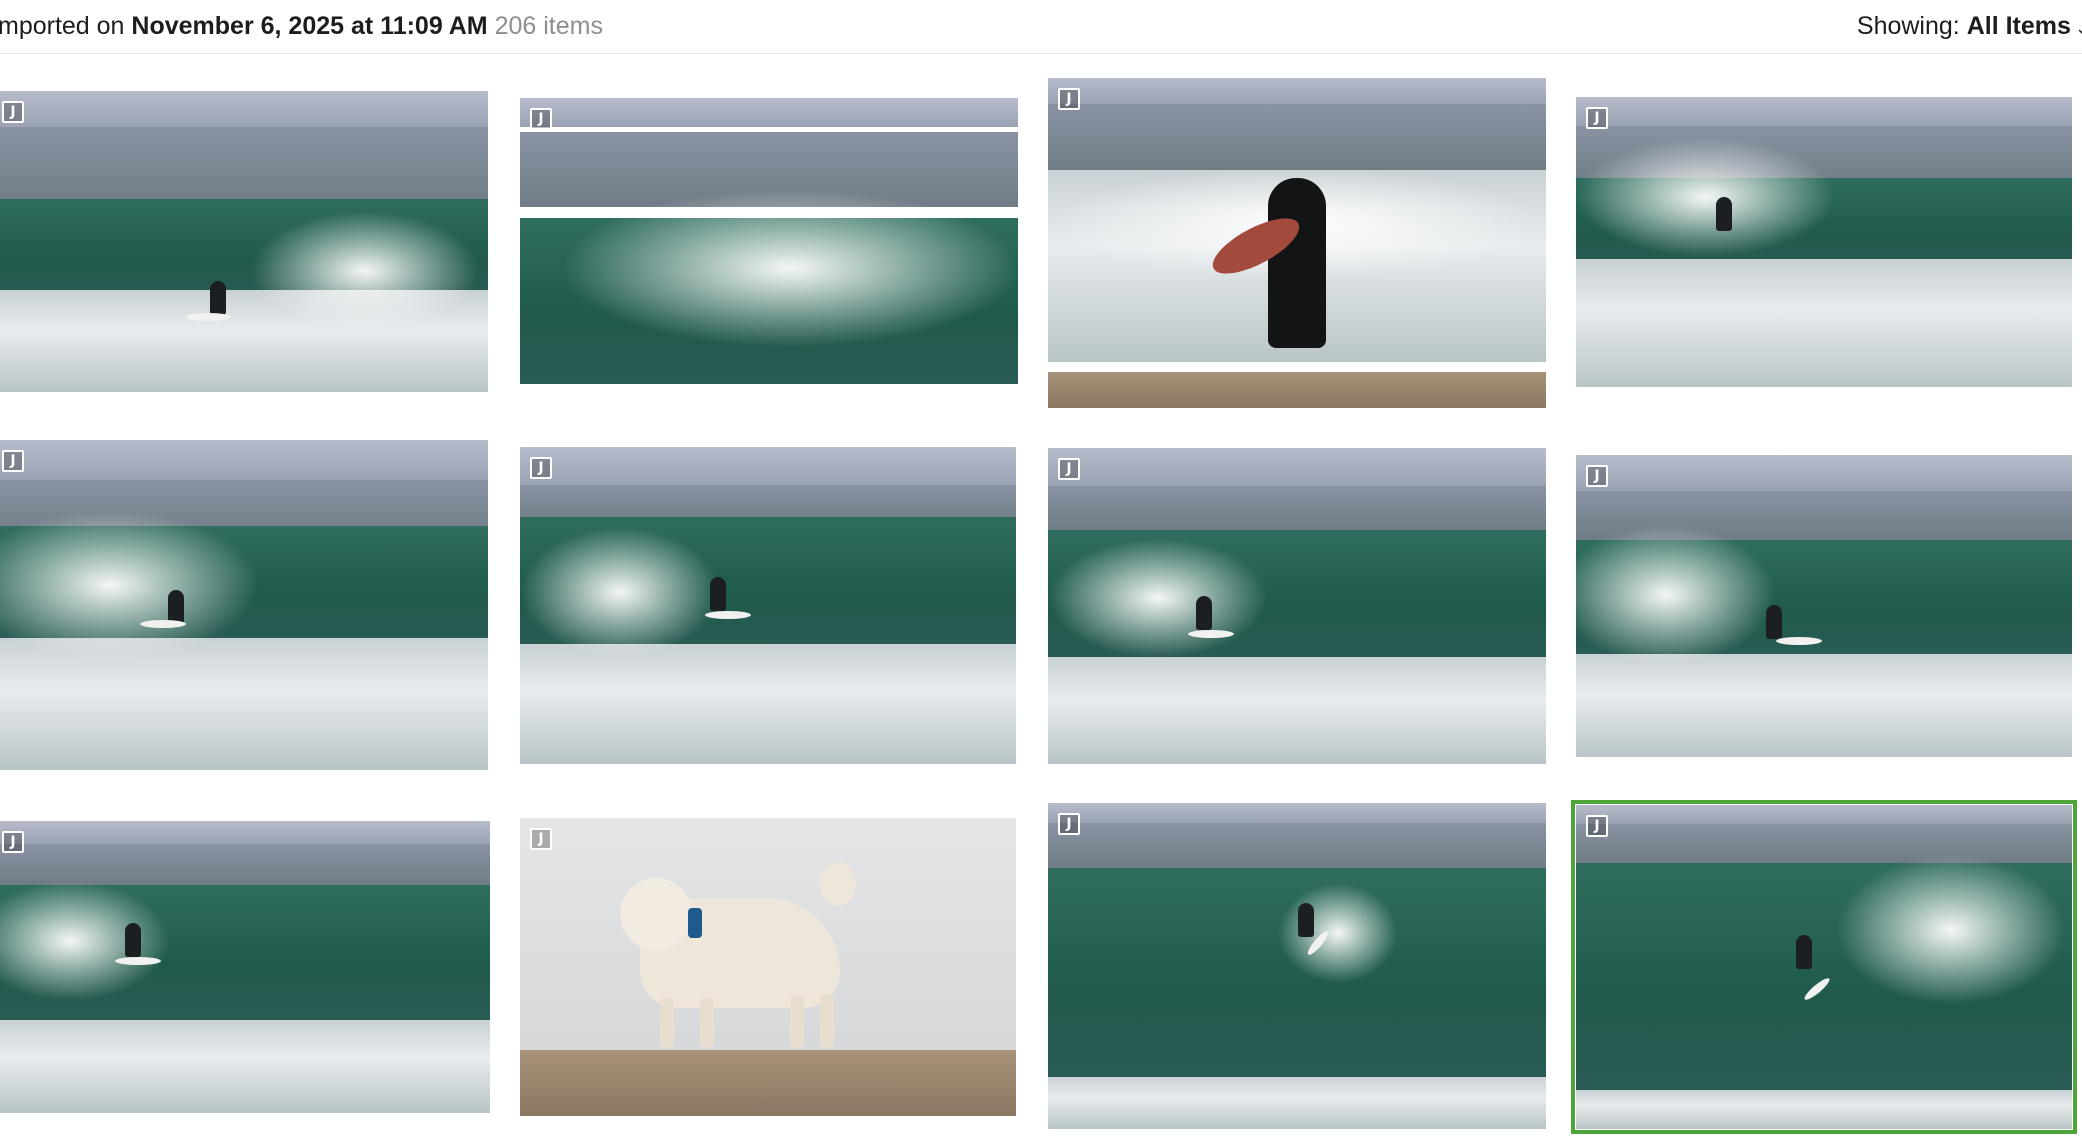 This screenshot has width=2082, height=1142. What do you see at coordinates (1824, 967) in the screenshot?
I see `photo-thumbnail-selected: J` at bounding box center [1824, 967].